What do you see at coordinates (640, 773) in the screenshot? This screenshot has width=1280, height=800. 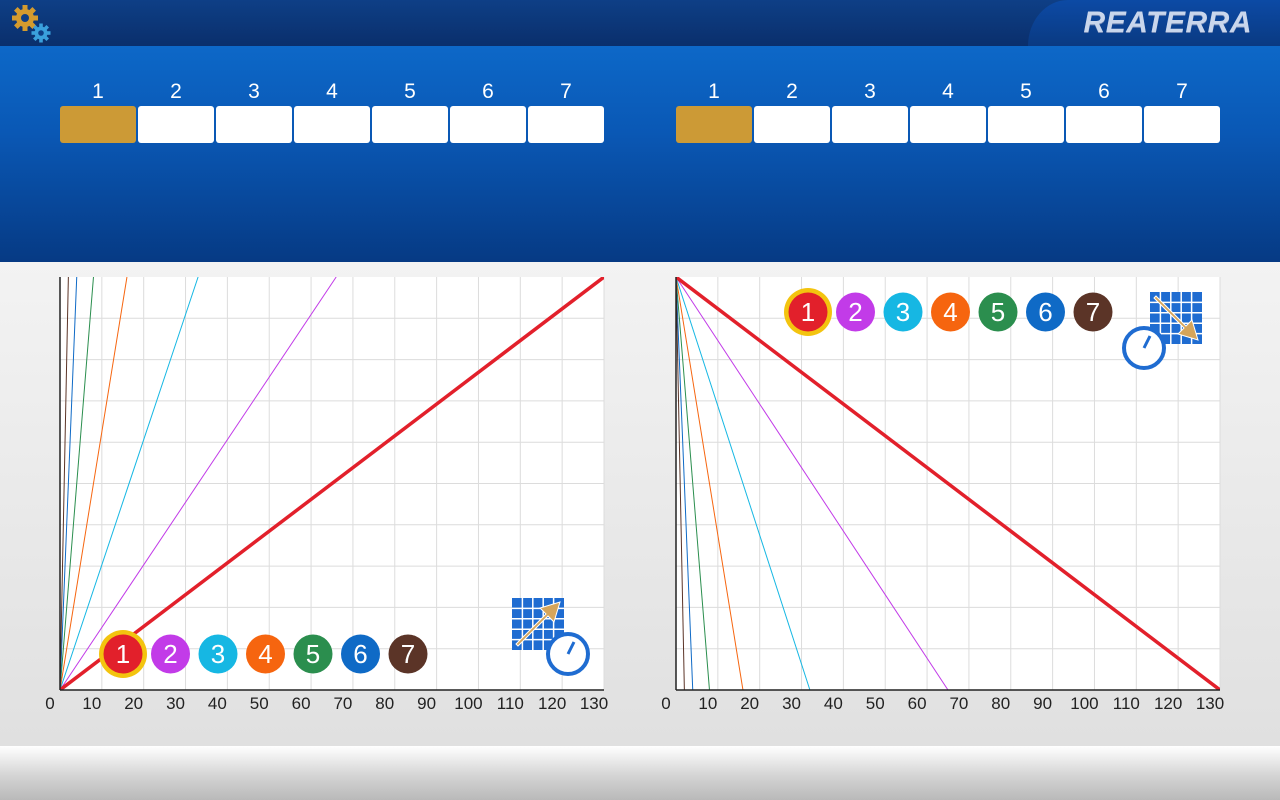 I see `footer-bar` at bounding box center [640, 773].